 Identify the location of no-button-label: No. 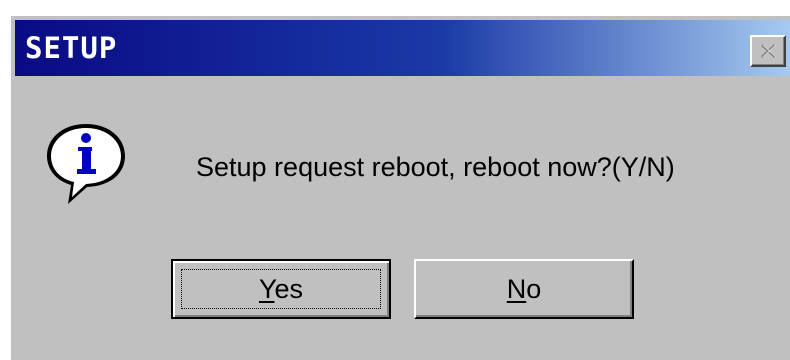
(524, 289).